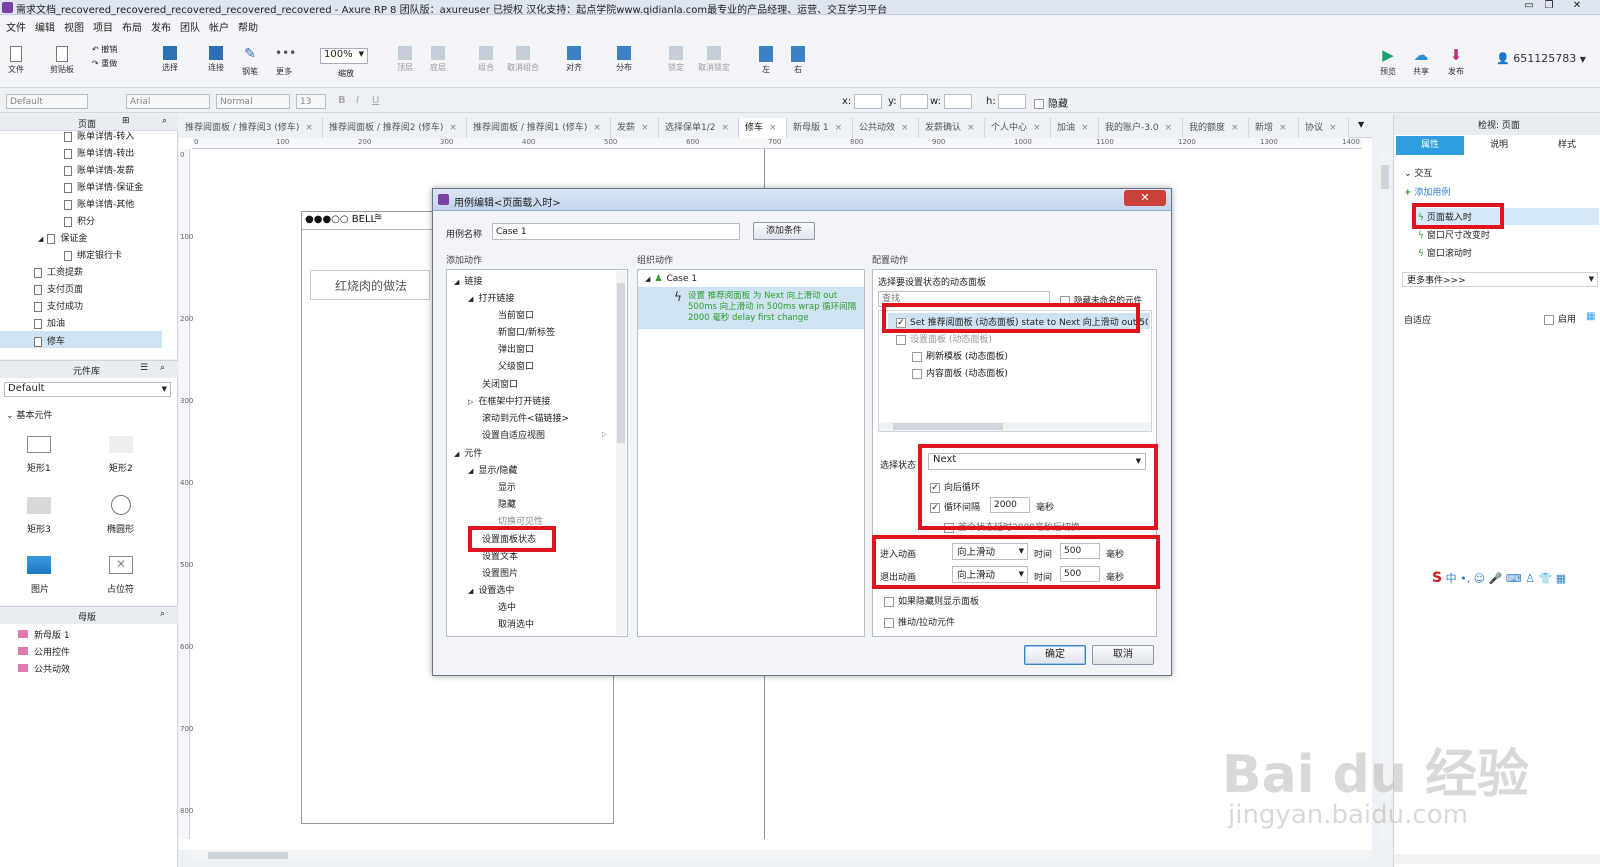 This screenshot has height=867, width=1600. I want to click on widget-rect2, so click(121, 444).